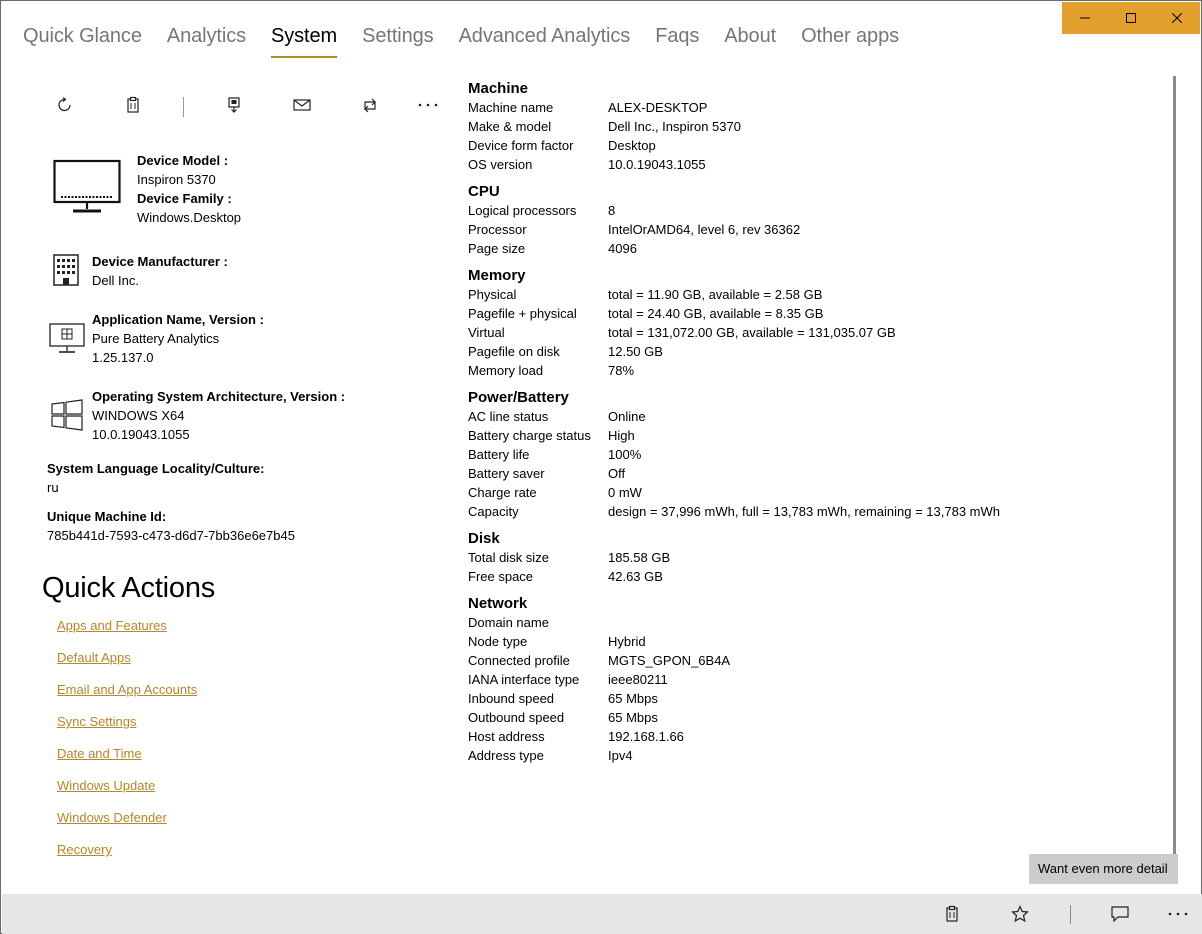 The width and height of the screenshot is (1202, 934). I want to click on email-button, so click(302, 105).